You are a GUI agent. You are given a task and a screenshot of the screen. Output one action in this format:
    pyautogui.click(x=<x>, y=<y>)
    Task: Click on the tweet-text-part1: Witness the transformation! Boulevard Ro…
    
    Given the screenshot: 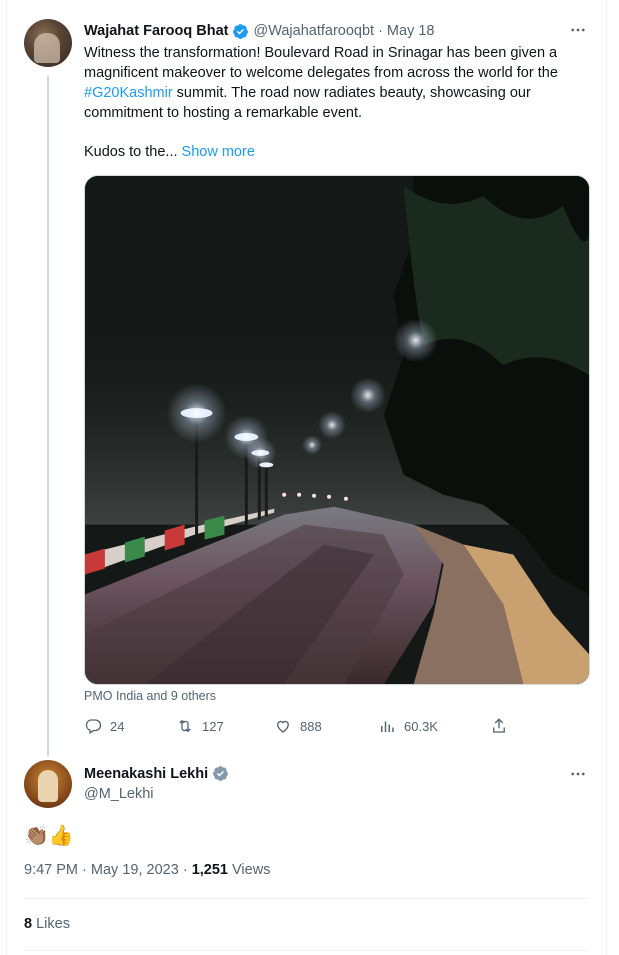 What is the action you would take?
    pyautogui.click(x=321, y=63)
    